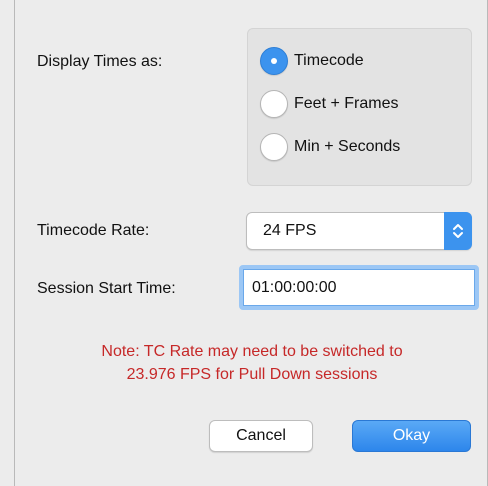 Image resolution: width=488 pixels, height=486 pixels. What do you see at coordinates (346, 103) in the screenshot?
I see `radio-label-feet-frames: Feet + Frames` at bounding box center [346, 103].